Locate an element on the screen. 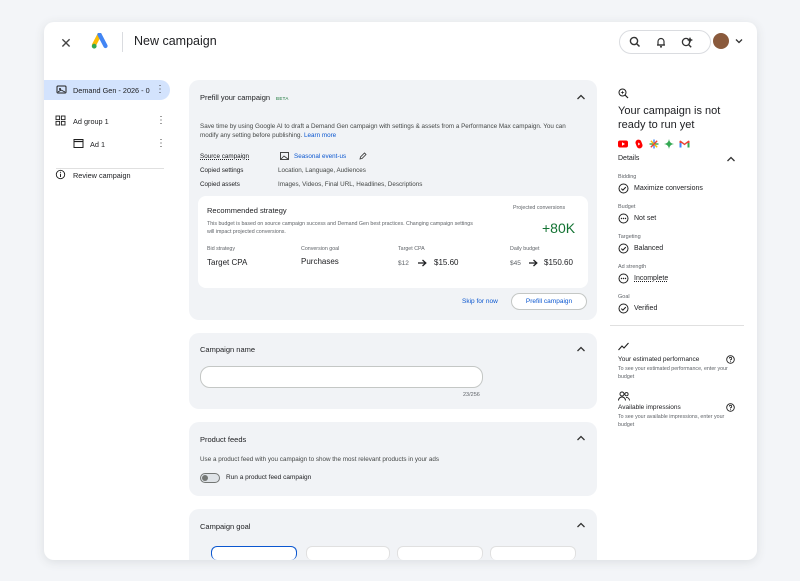  search-spark-icon is located at coordinates (623, 93).